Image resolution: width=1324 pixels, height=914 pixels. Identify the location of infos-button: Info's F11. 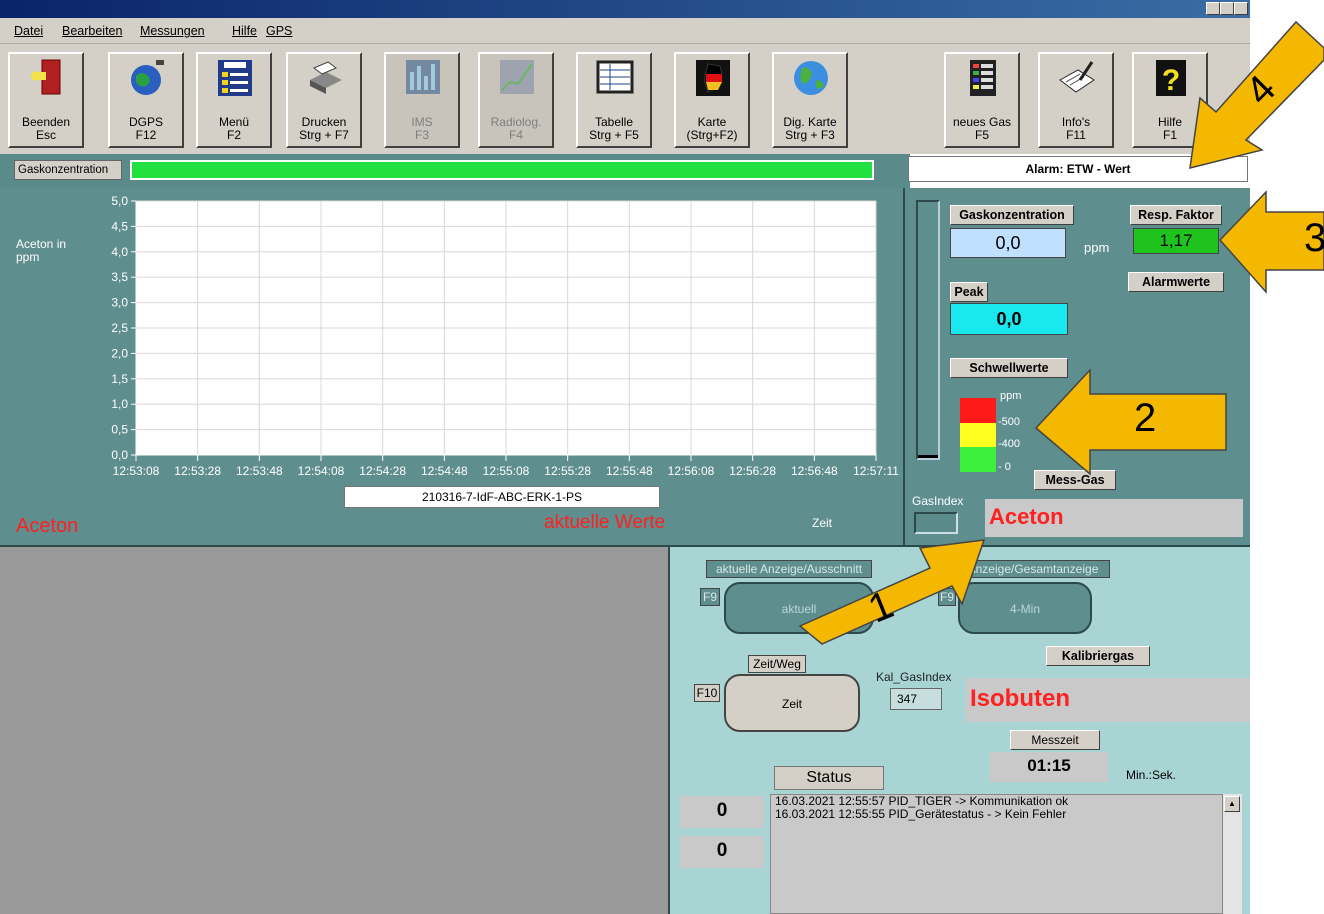
(1076, 100).